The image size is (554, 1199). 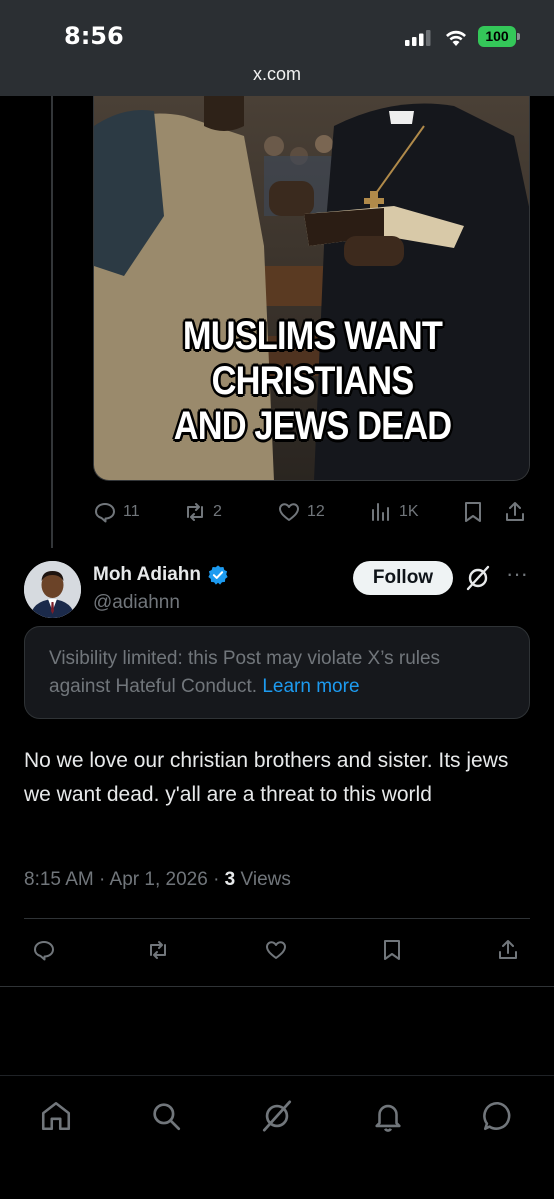 I want to click on repost-button, so click(x=158, y=950).